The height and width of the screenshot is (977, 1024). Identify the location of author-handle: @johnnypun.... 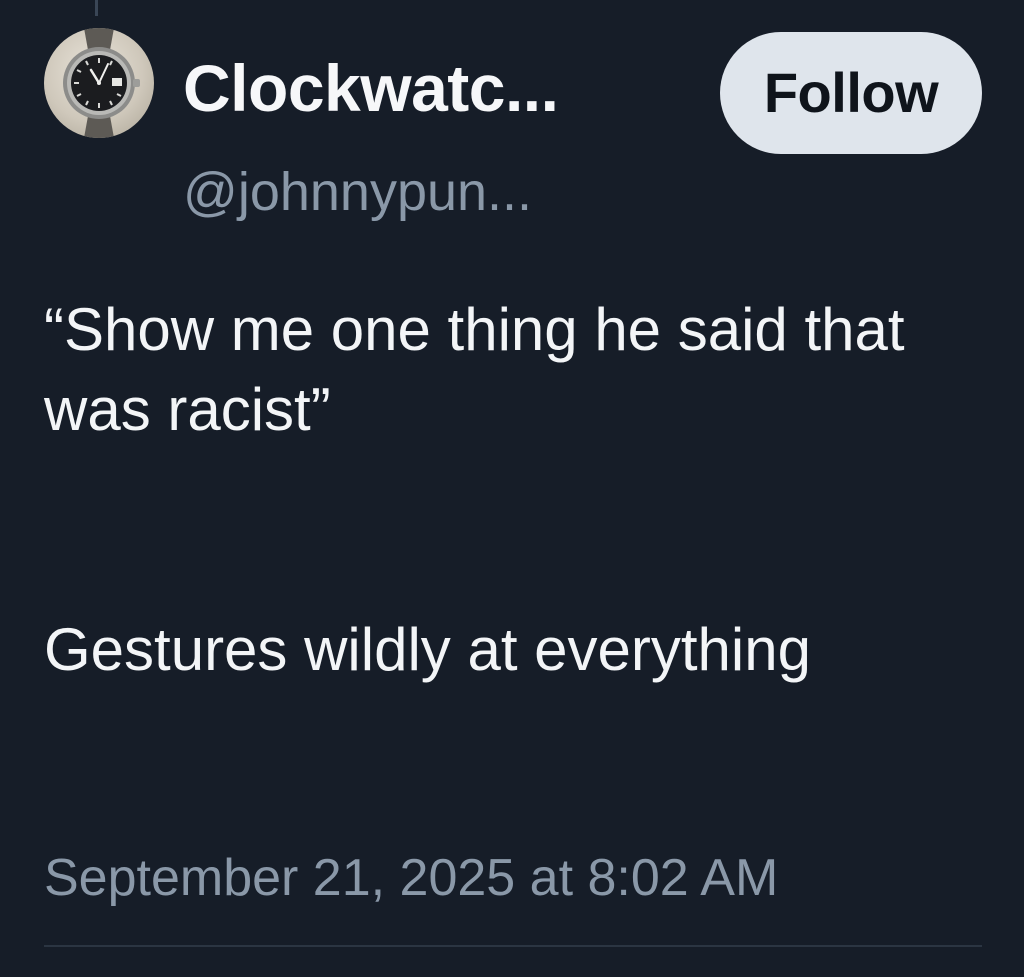
(357, 192).